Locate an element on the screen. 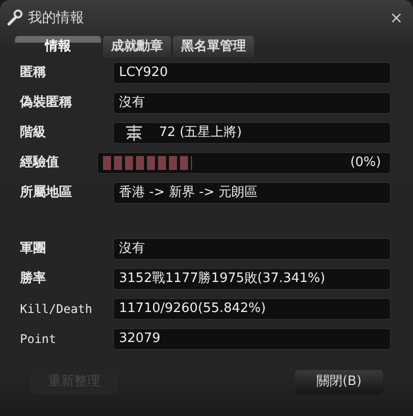 This screenshot has width=413, height=416. tab: 成就勳章 is located at coordinates (137, 47).